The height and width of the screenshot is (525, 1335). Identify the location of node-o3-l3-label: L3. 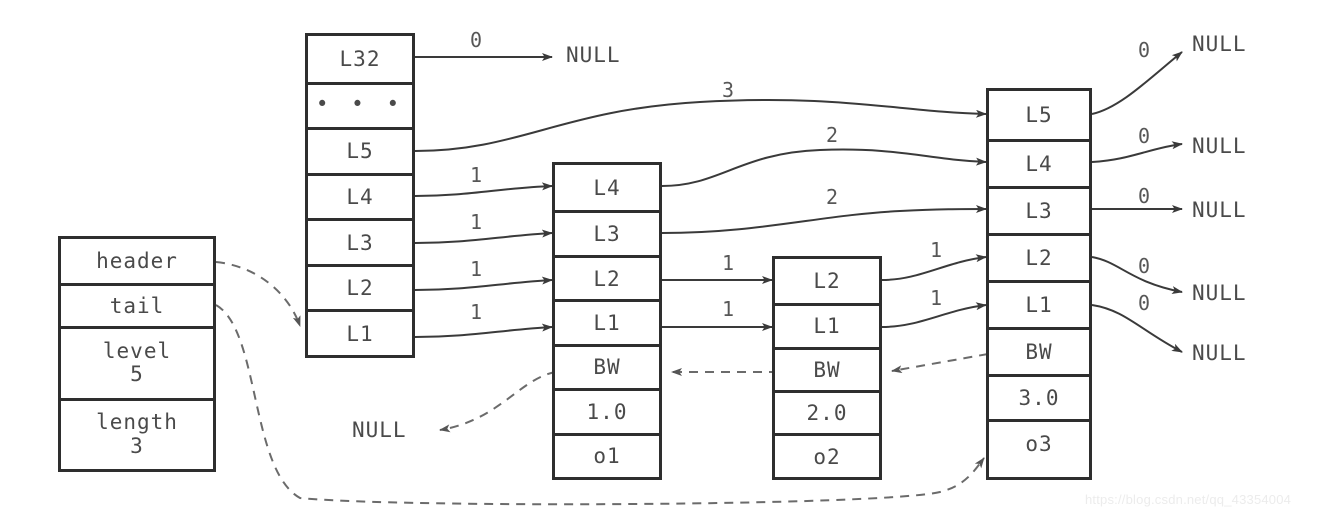
(1039, 211).